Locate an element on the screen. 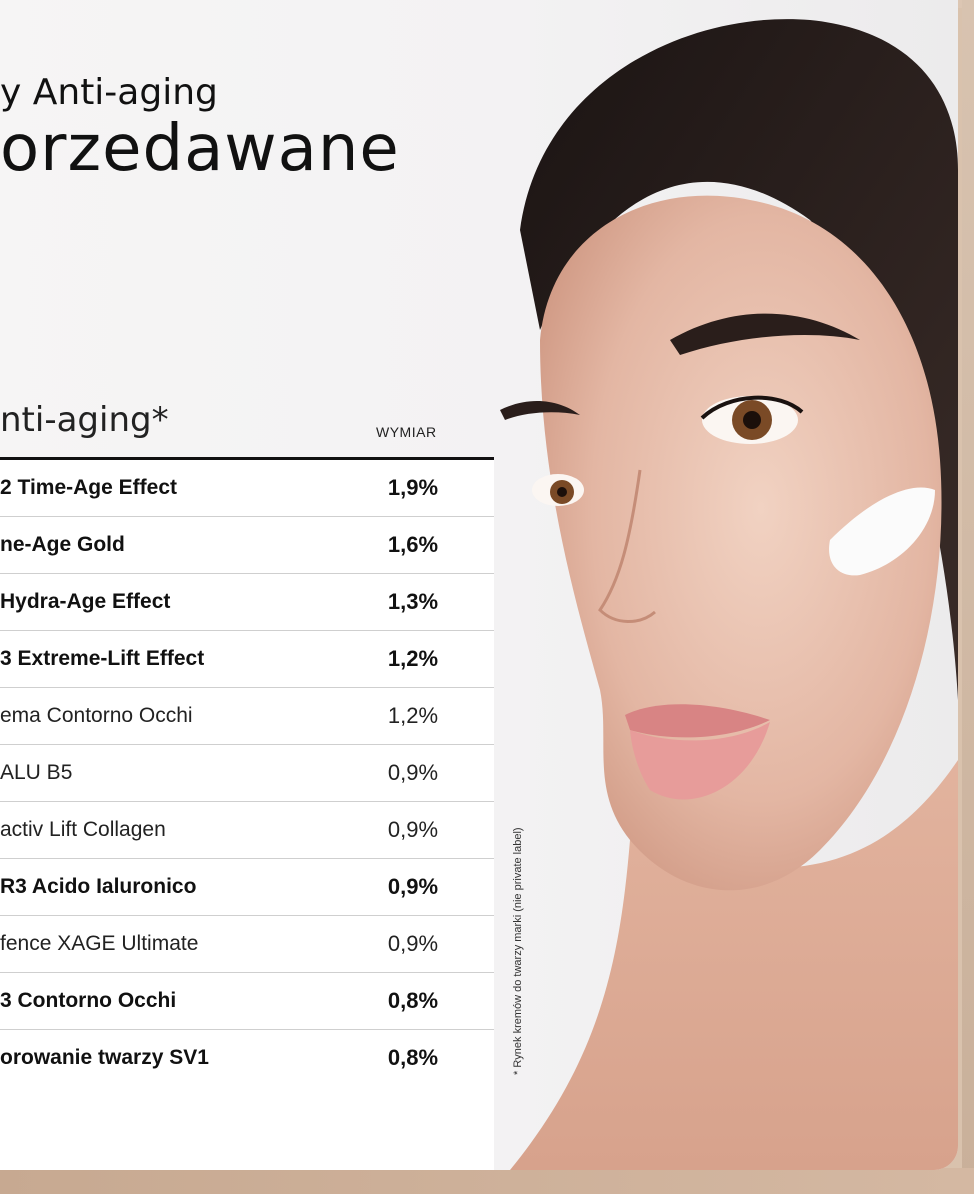  product-name: ALU B5 is located at coordinates (36, 772).